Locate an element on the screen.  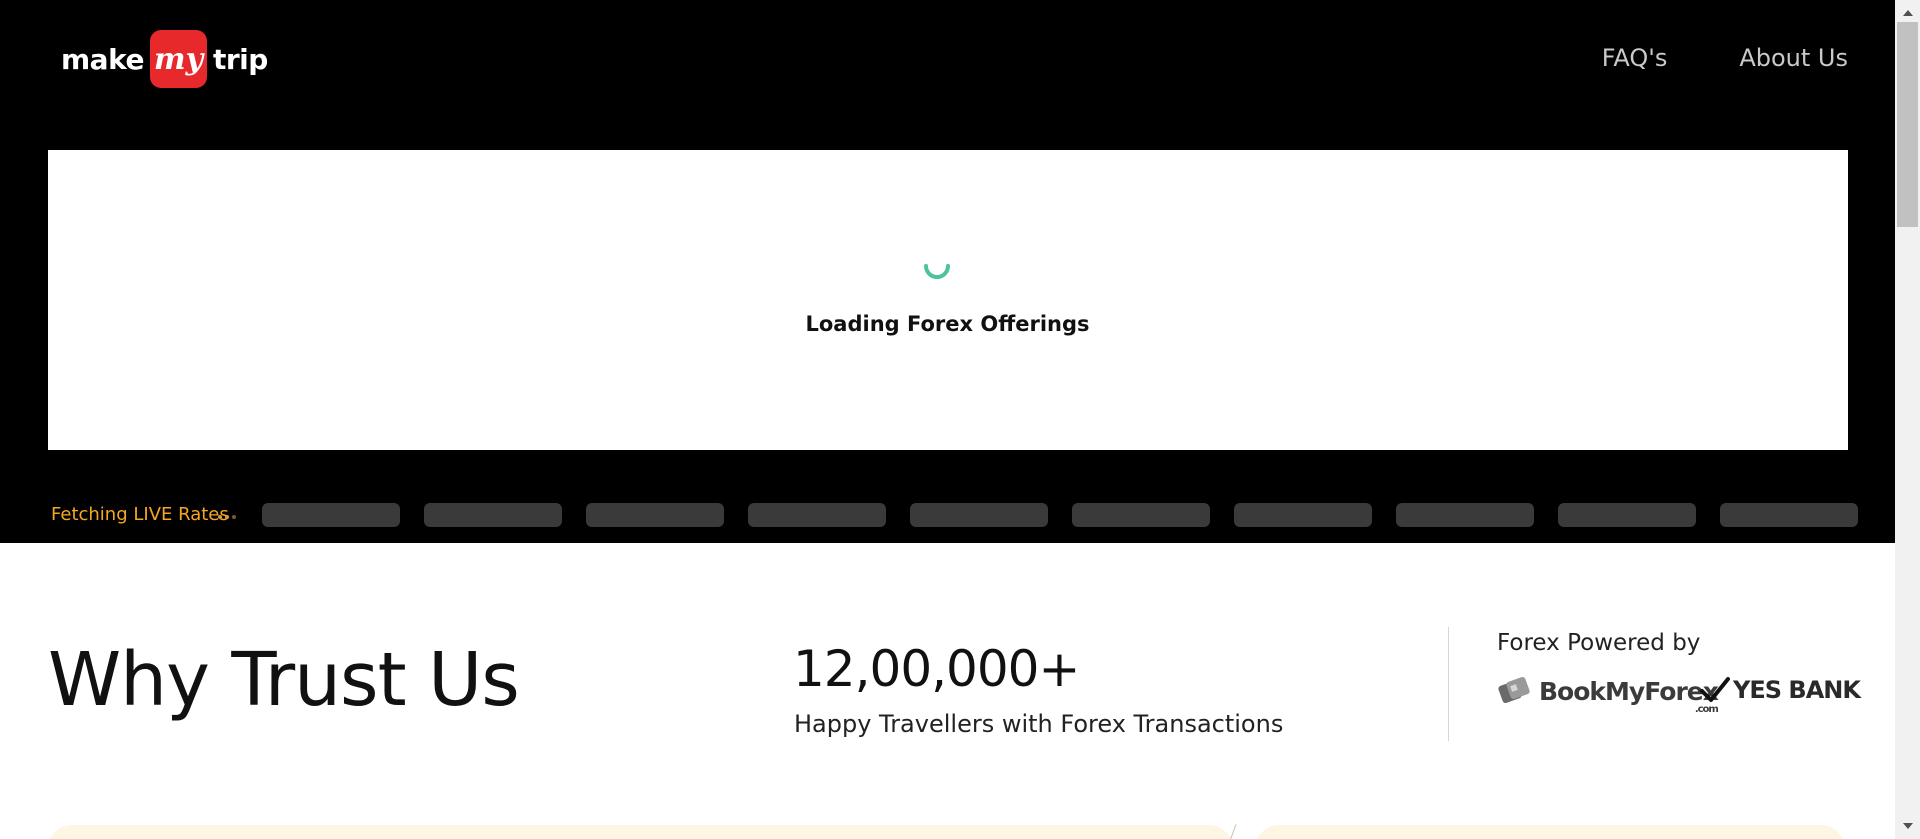
bottom-card-separator is located at coordinates (1232, 831).